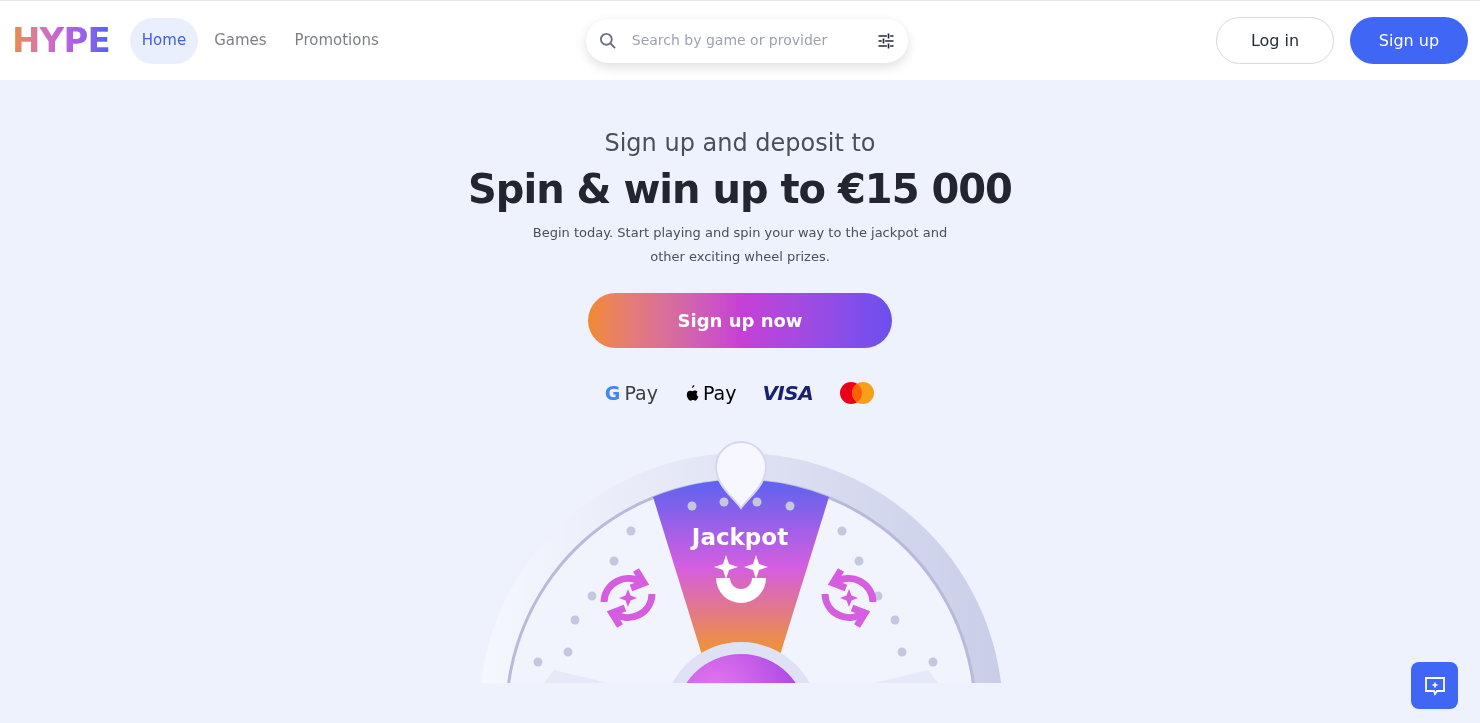 The width and height of the screenshot is (1480, 723). Describe the element at coordinates (1409, 40) in the screenshot. I see `sign-up-button: Sign up` at that location.